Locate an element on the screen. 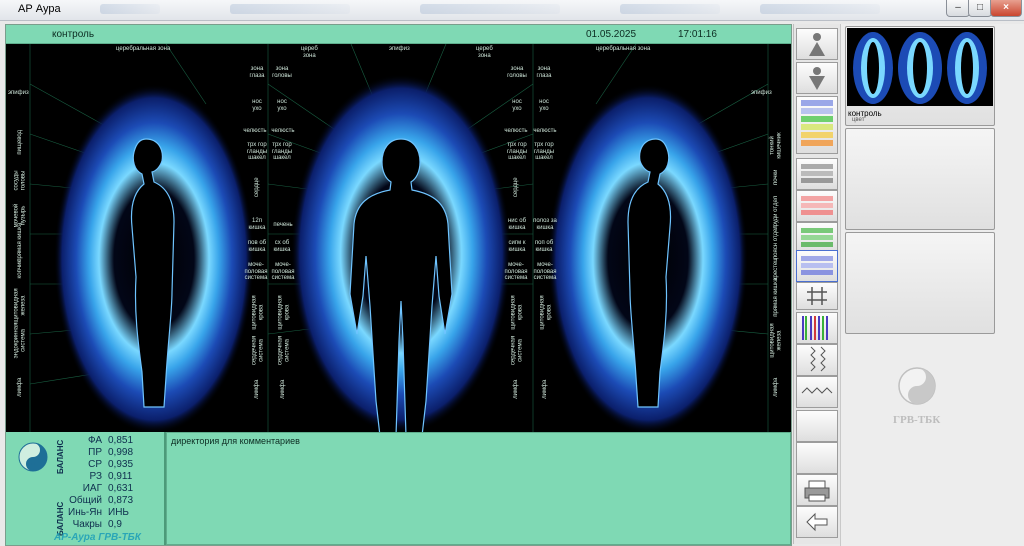 This screenshot has height=546, width=1024. metric-value: 0,998 is located at coordinates (121, 452).